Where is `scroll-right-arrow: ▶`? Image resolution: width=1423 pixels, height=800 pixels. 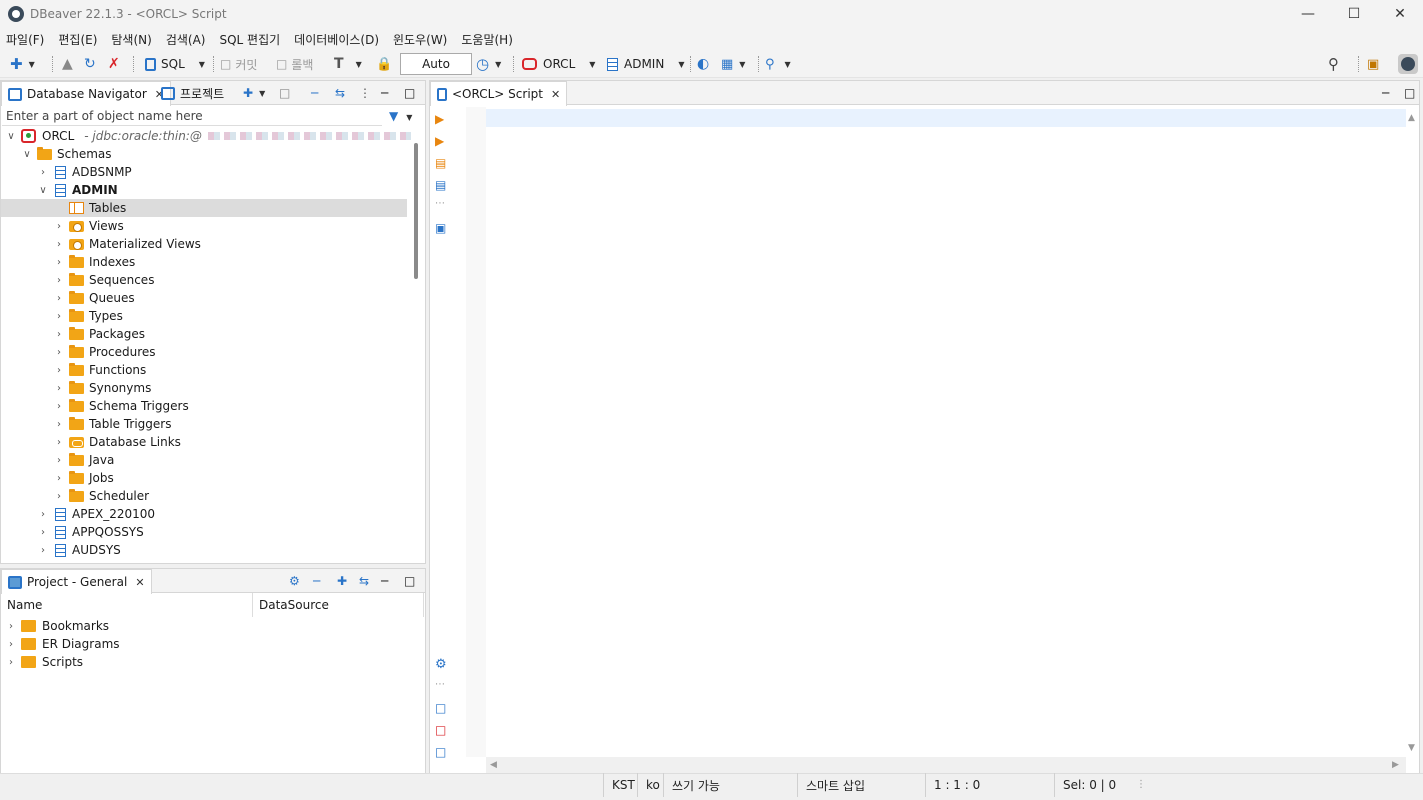 scroll-right-arrow: ▶ is located at coordinates (1395, 765).